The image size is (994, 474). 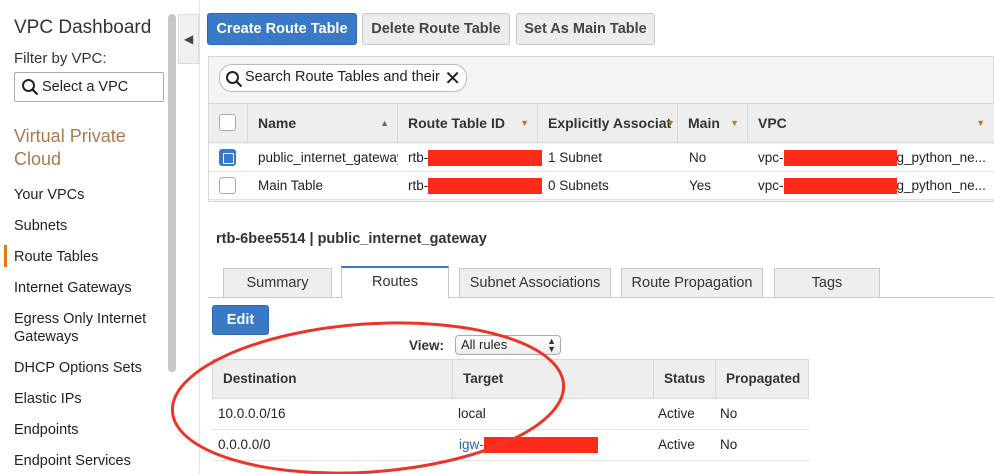 What do you see at coordinates (88, 195) in the screenshot?
I see `sidebar-item-your-vpcs: Your VPCs` at bounding box center [88, 195].